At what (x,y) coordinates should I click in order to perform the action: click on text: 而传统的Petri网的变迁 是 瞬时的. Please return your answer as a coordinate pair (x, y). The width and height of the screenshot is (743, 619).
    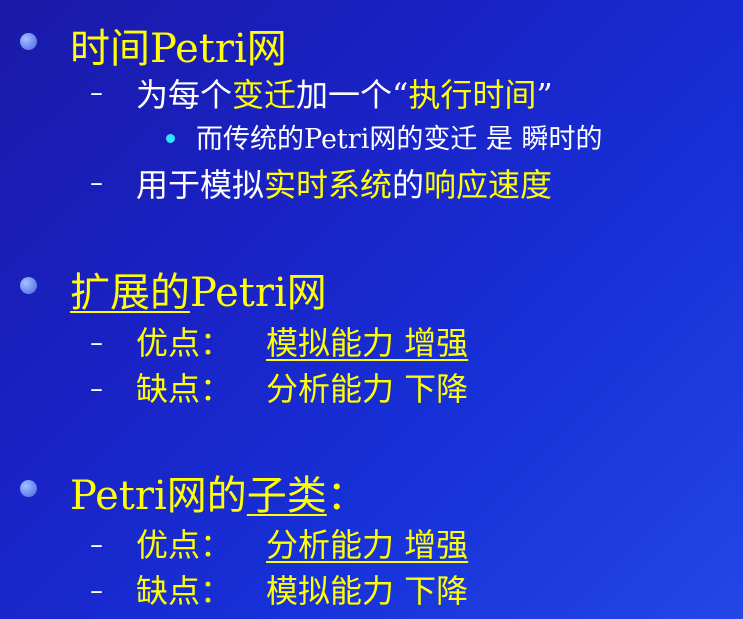
    Looking at the image, I should click on (399, 139).